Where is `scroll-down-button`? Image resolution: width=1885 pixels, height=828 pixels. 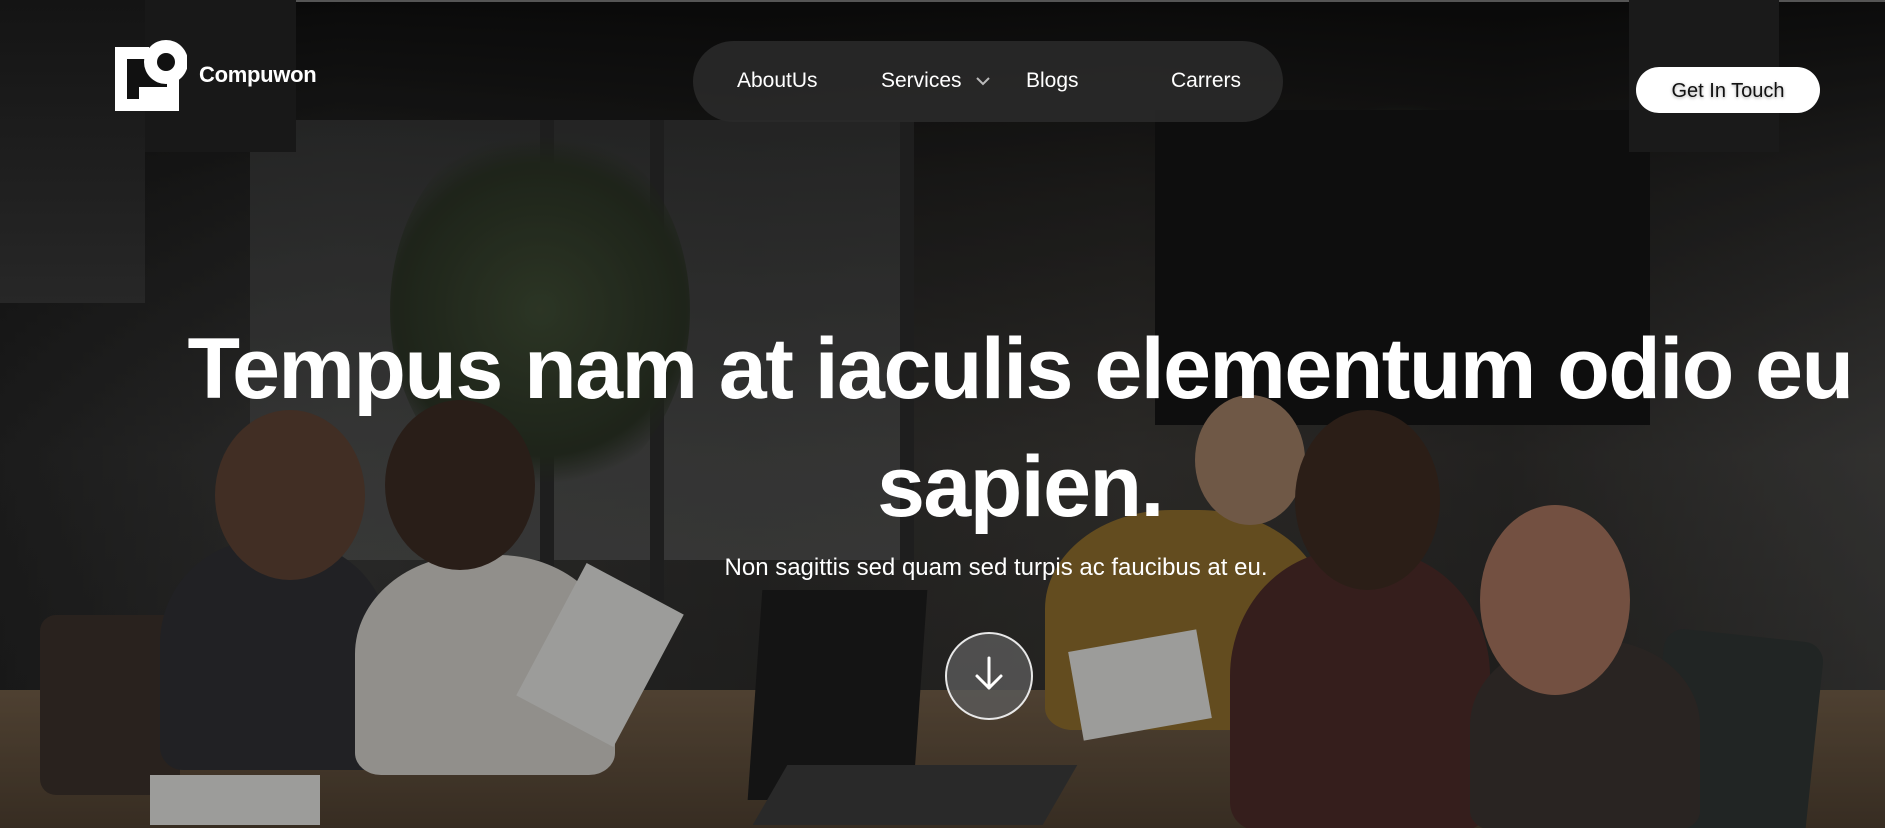
scroll-down-button is located at coordinates (989, 676).